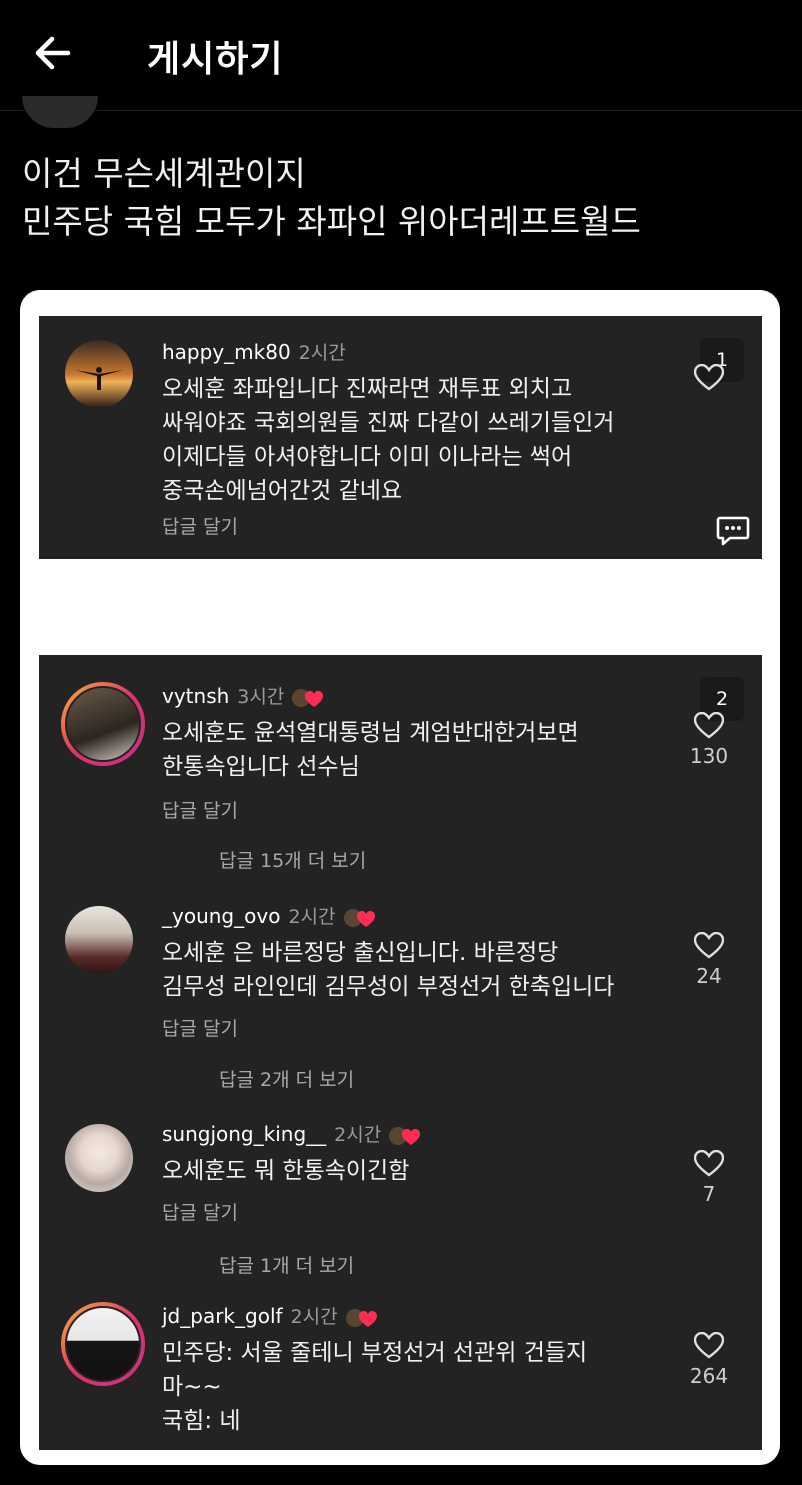  I want to click on back-button, so click(55, 53).